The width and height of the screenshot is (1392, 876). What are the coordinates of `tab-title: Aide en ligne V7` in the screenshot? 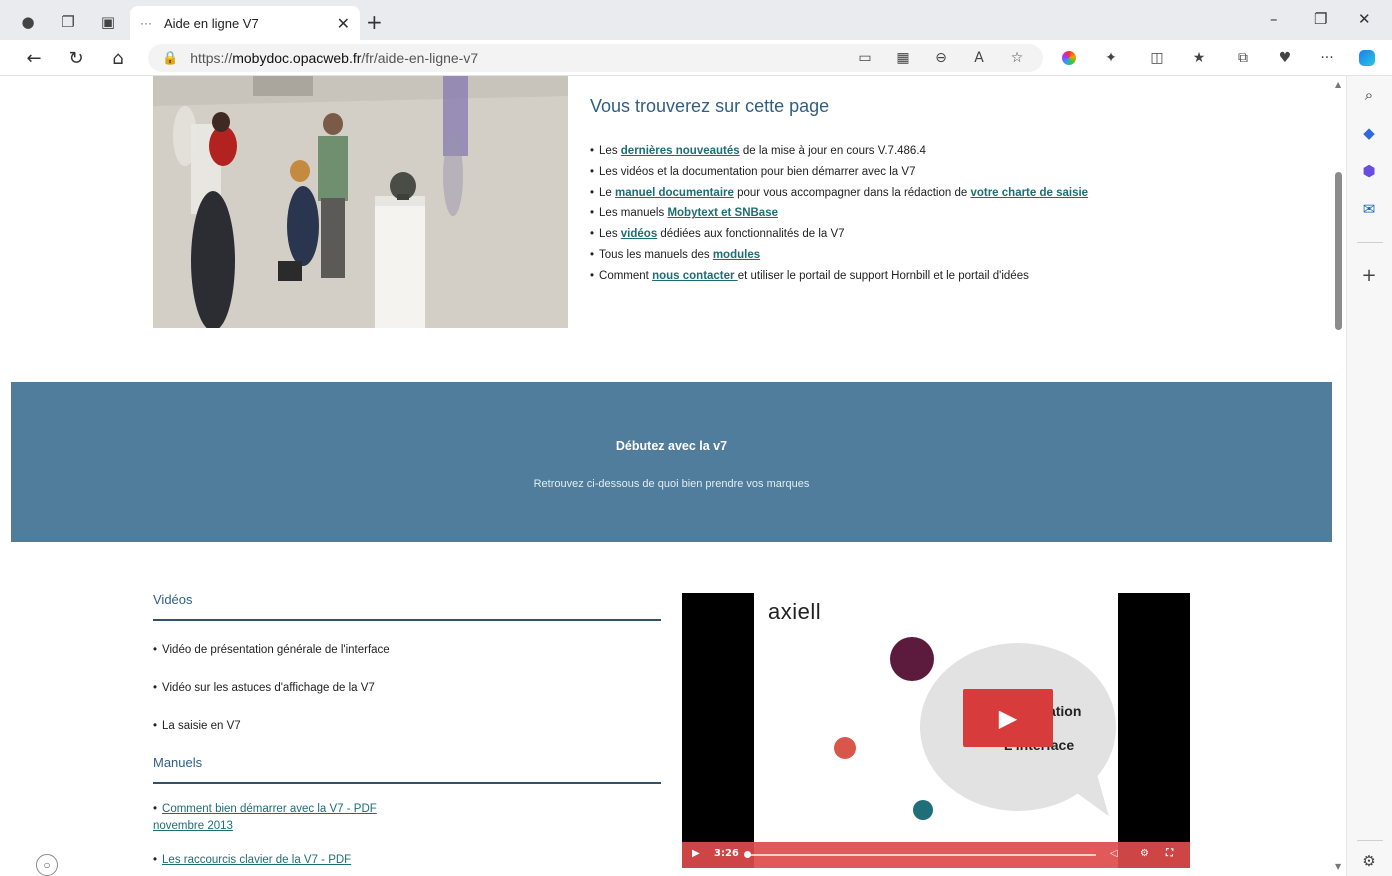 It's located at (211, 23).